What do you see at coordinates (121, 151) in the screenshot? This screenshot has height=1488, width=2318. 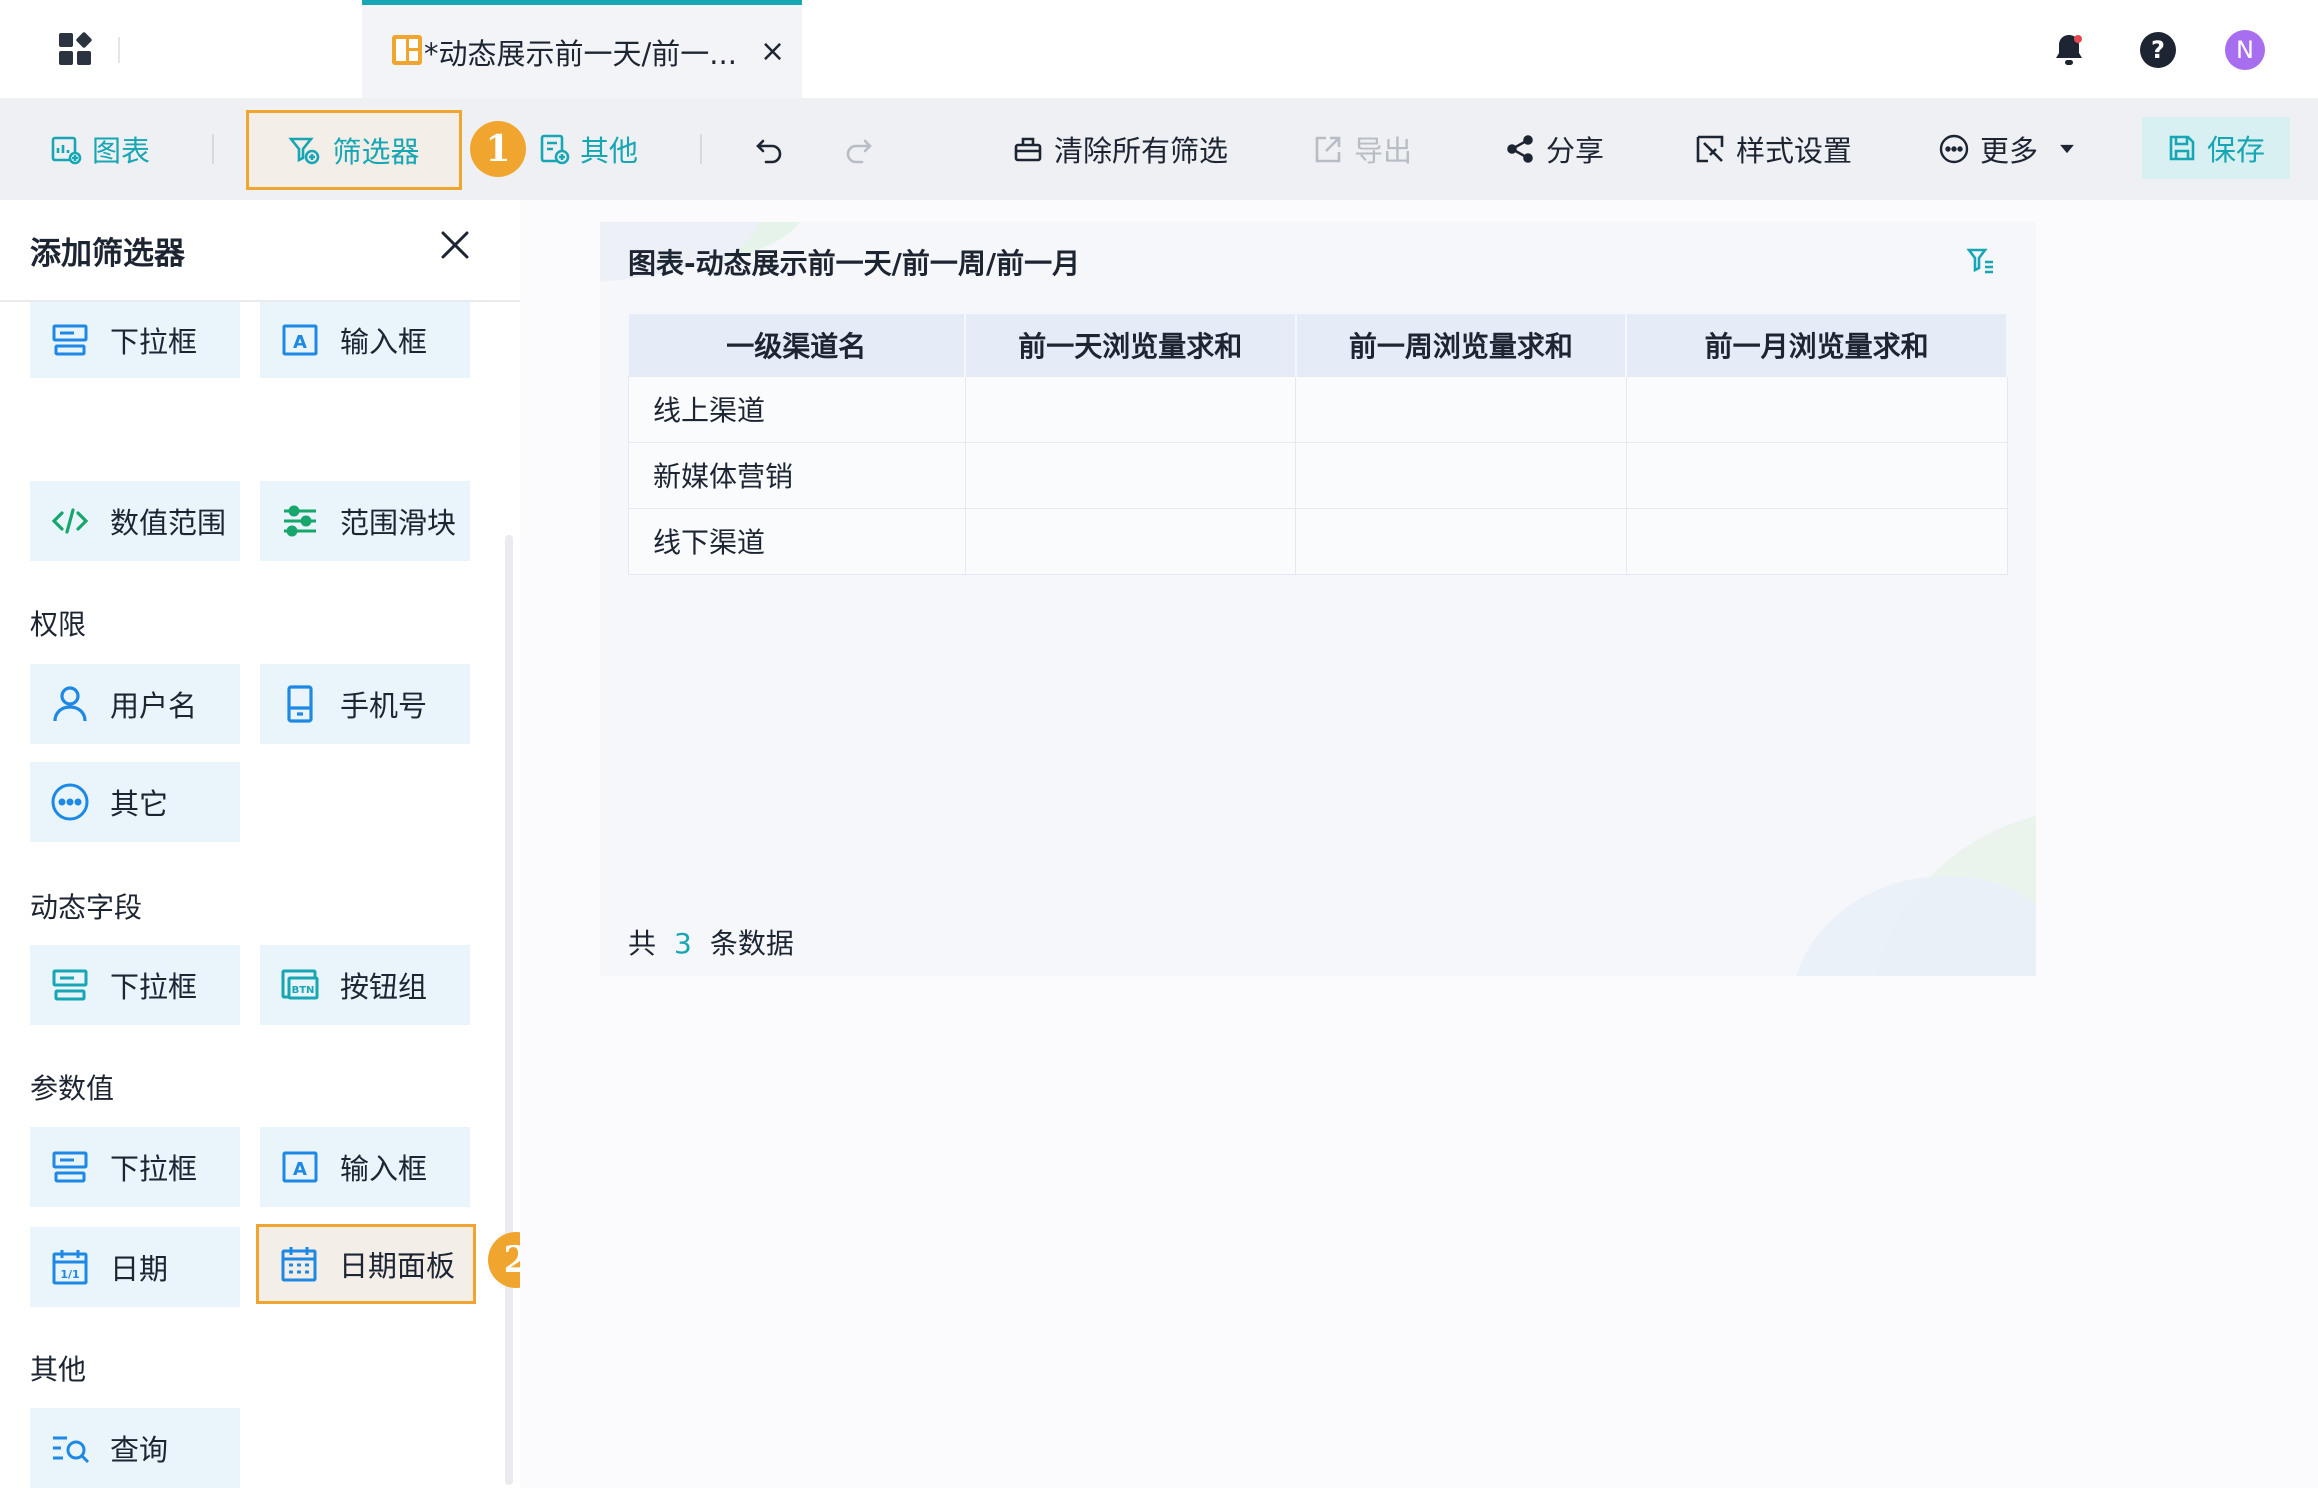 I see `chart-button-label: 图表` at bounding box center [121, 151].